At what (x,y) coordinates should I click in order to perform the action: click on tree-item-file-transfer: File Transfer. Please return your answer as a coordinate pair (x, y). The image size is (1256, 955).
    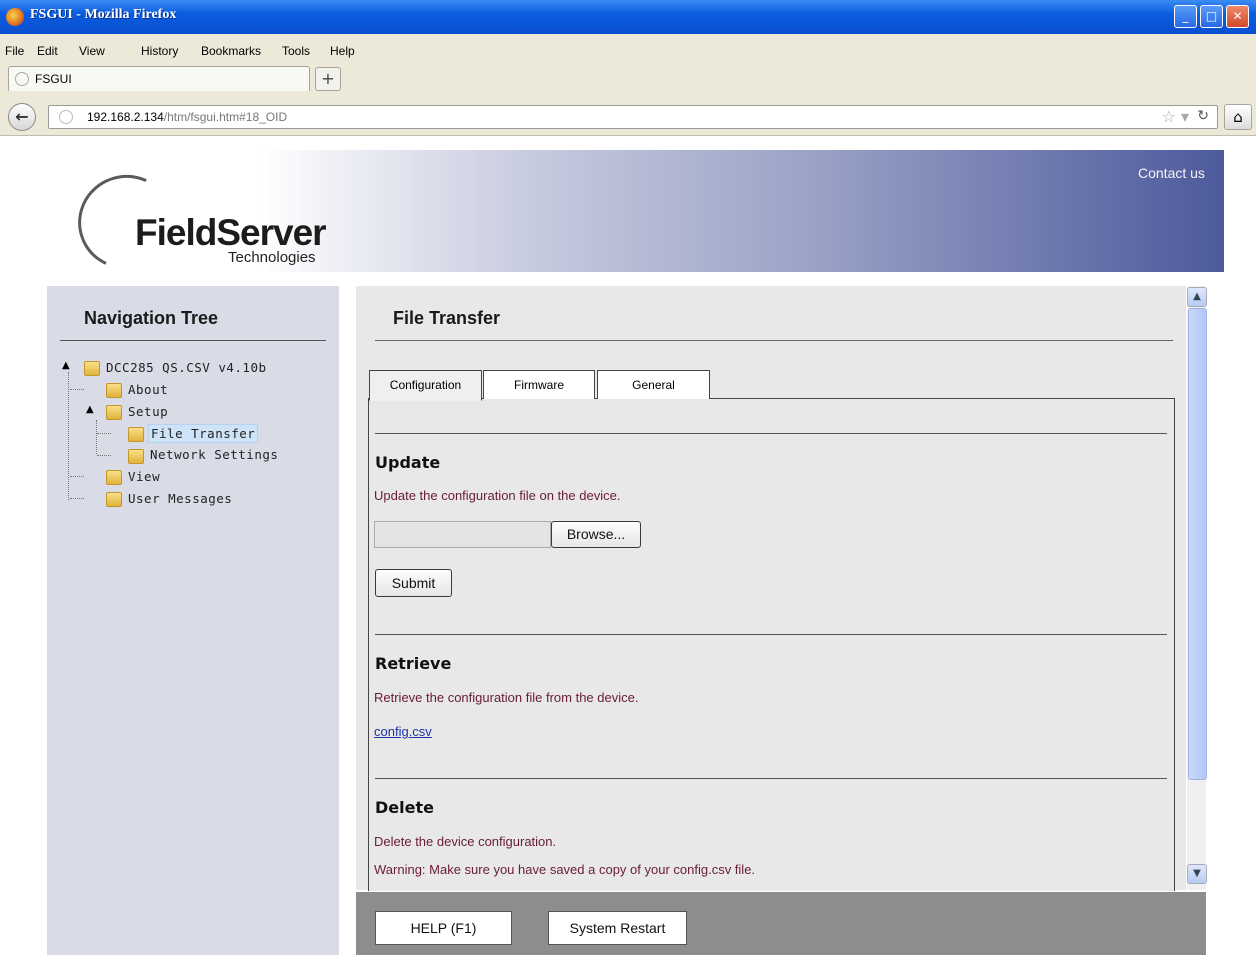
    Looking at the image, I should click on (203, 433).